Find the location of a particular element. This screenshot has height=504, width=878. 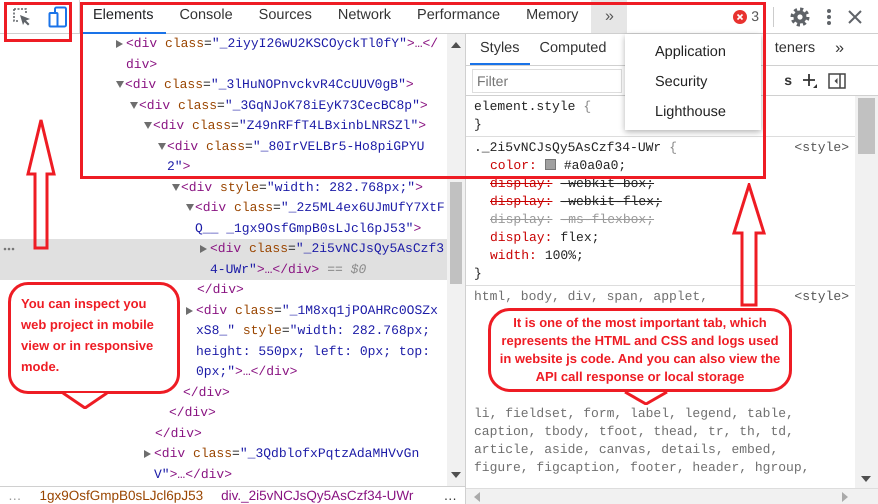

tab: Elements is located at coordinates (123, 17).